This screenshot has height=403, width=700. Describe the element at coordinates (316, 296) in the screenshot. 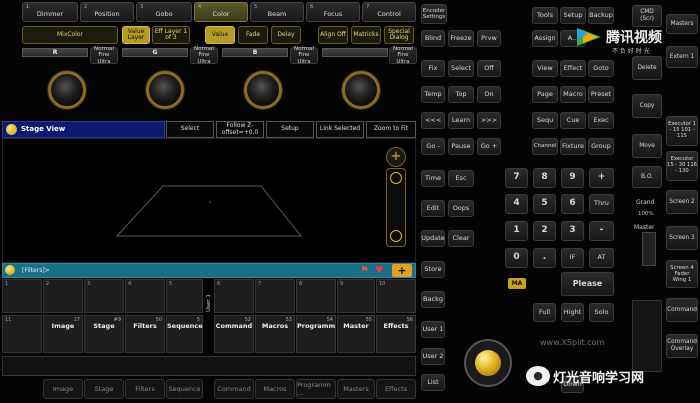

I see `pool-cell-8: 8` at that location.